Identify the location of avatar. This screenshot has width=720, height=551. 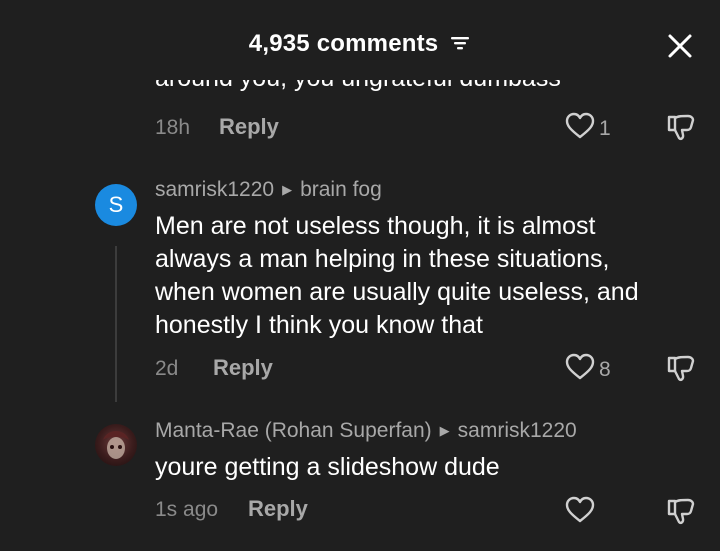
(116, 445).